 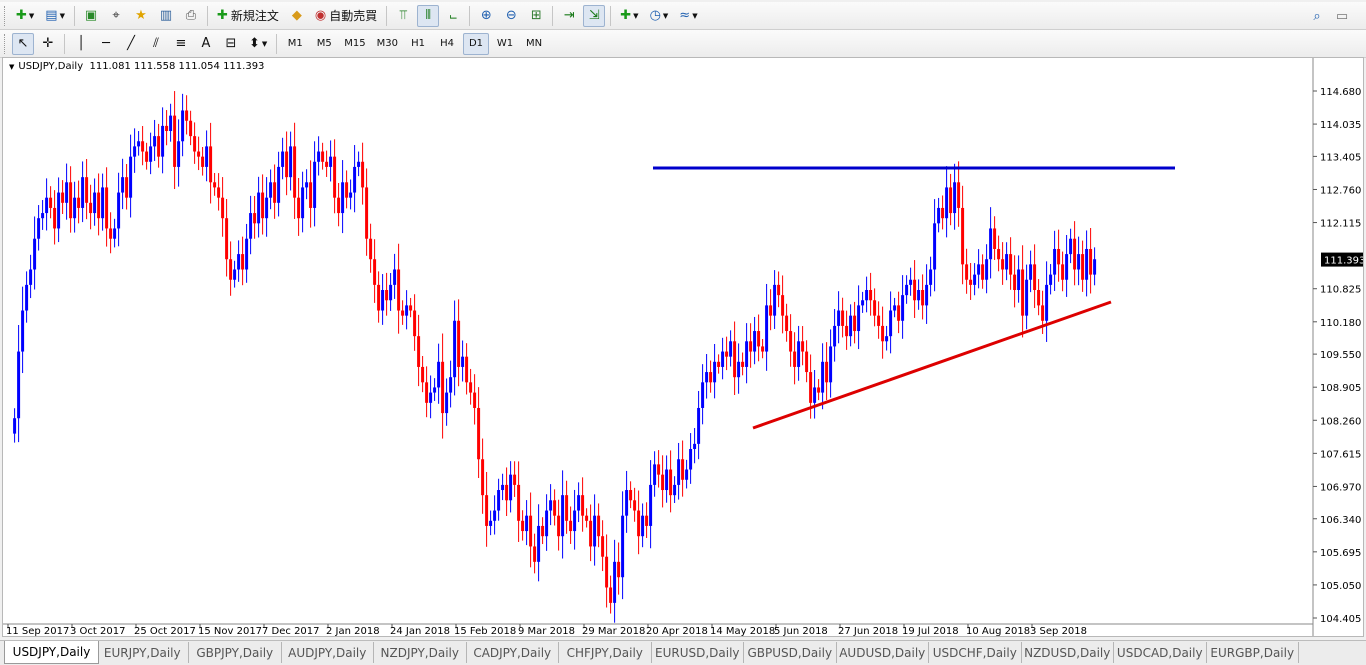 What do you see at coordinates (143, 652) in the screenshot?
I see `tab-eurjpy-daily: EURJPY,Daily` at bounding box center [143, 652].